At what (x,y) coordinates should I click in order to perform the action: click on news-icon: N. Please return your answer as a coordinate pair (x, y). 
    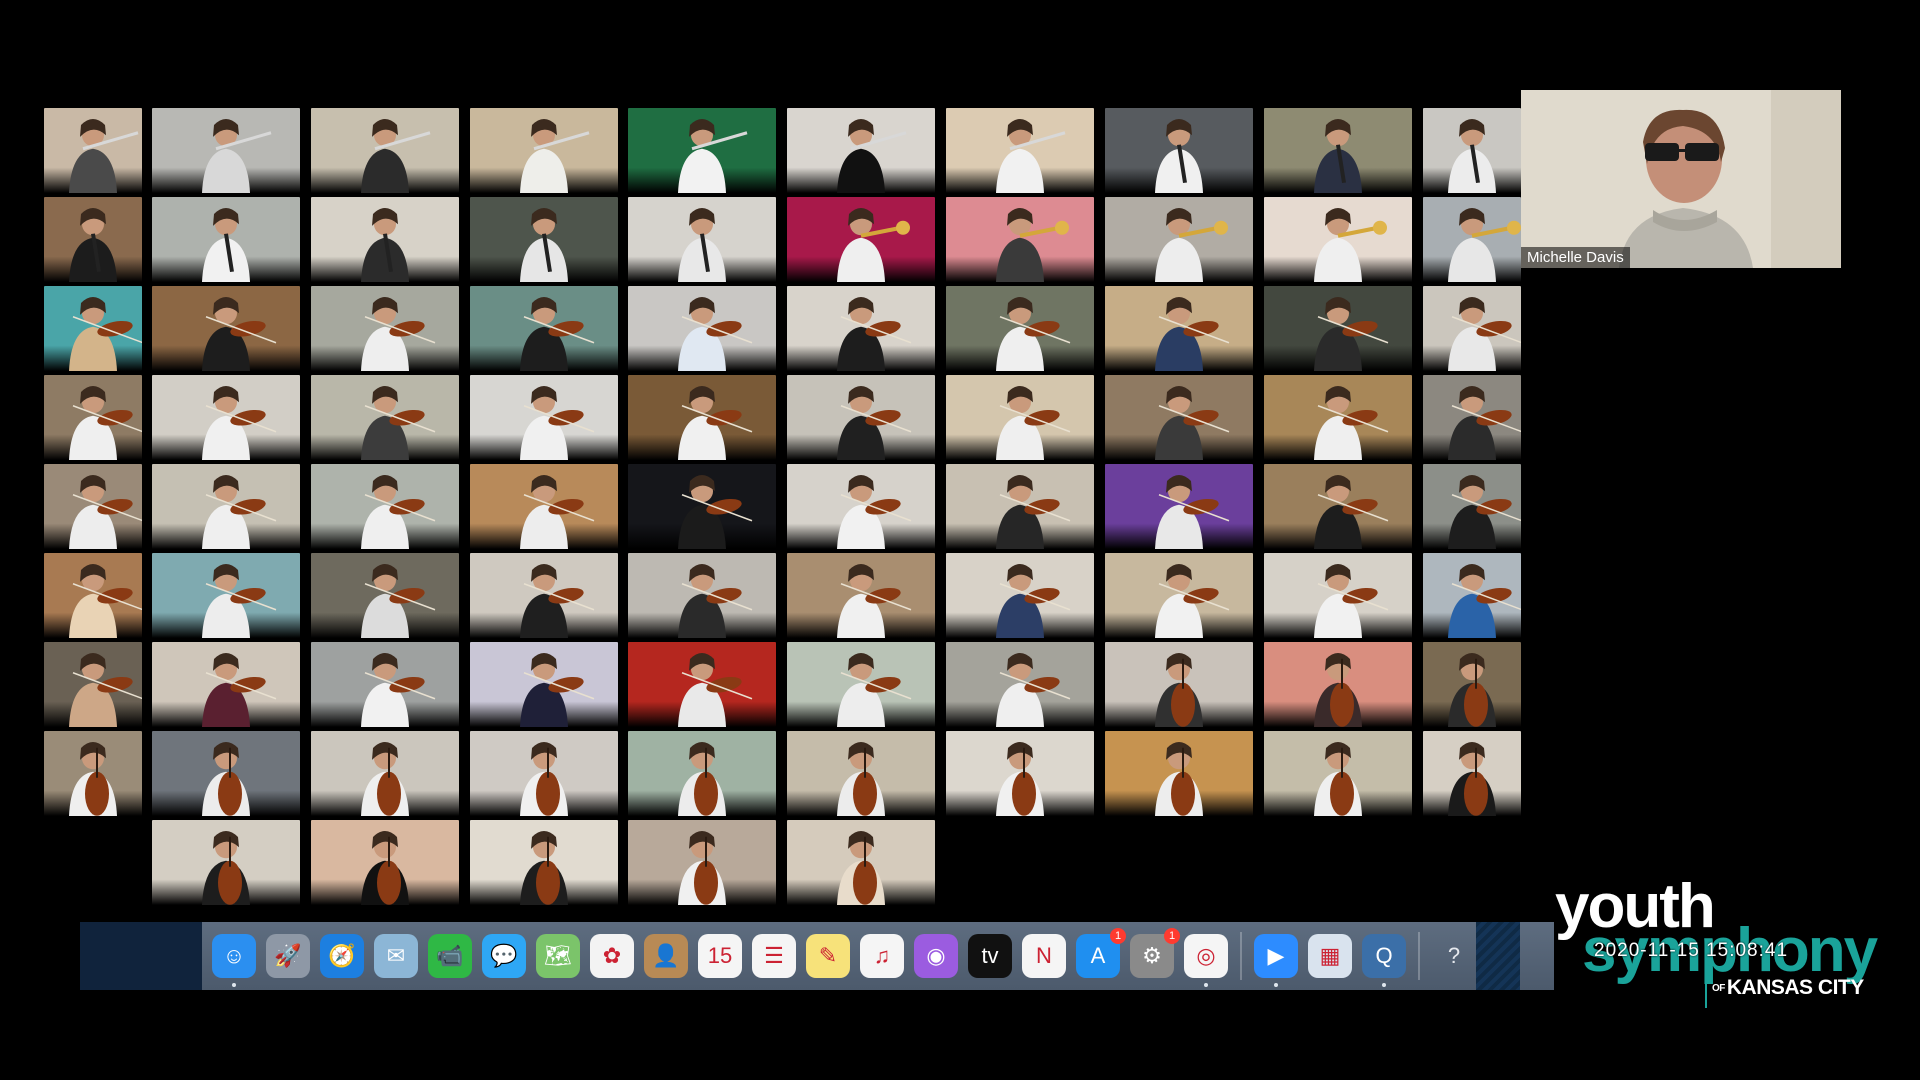
    Looking at the image, I should click on (1044, 956).